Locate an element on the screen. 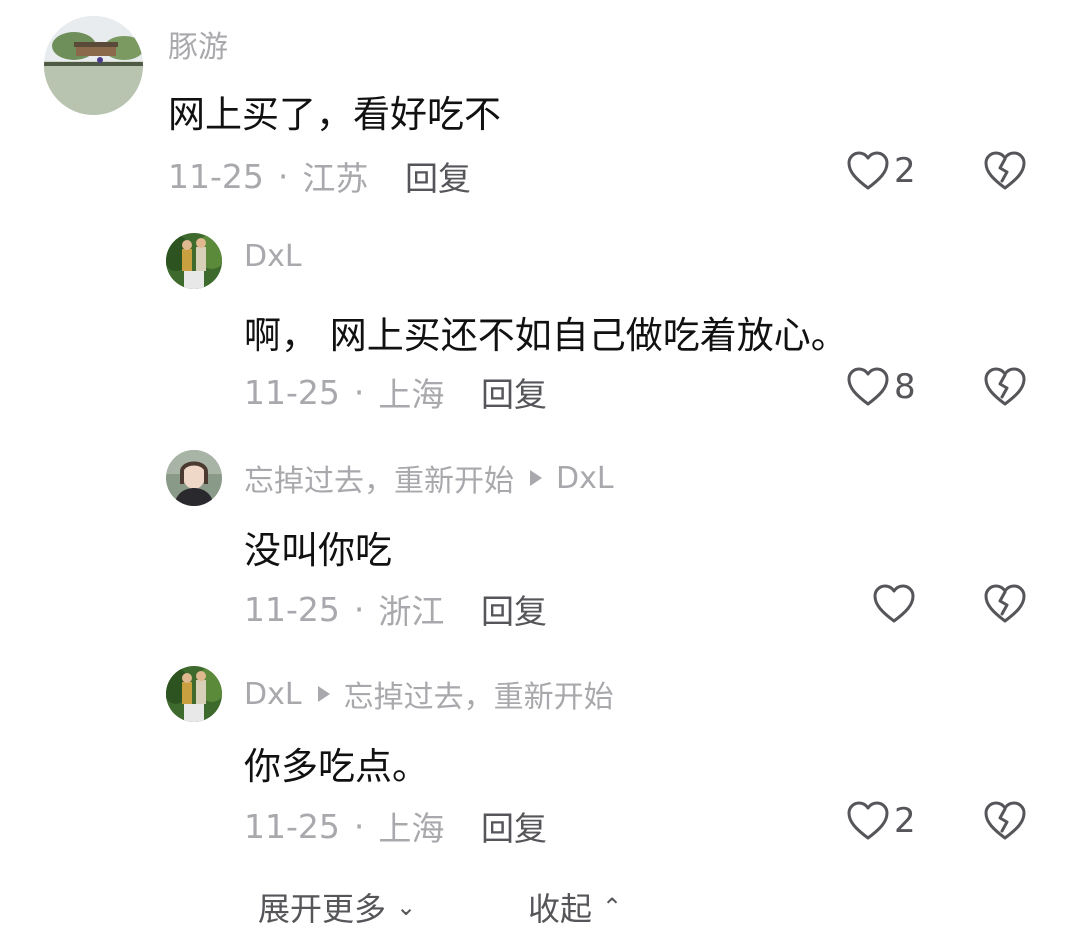 This screenshot has height=930, width=1079. expand-more-button: 展开更多 ⌄ is located at coordinates (337, 907).